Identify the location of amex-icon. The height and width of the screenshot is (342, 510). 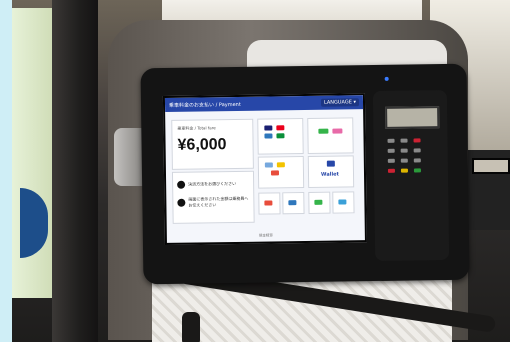
(268, 136).